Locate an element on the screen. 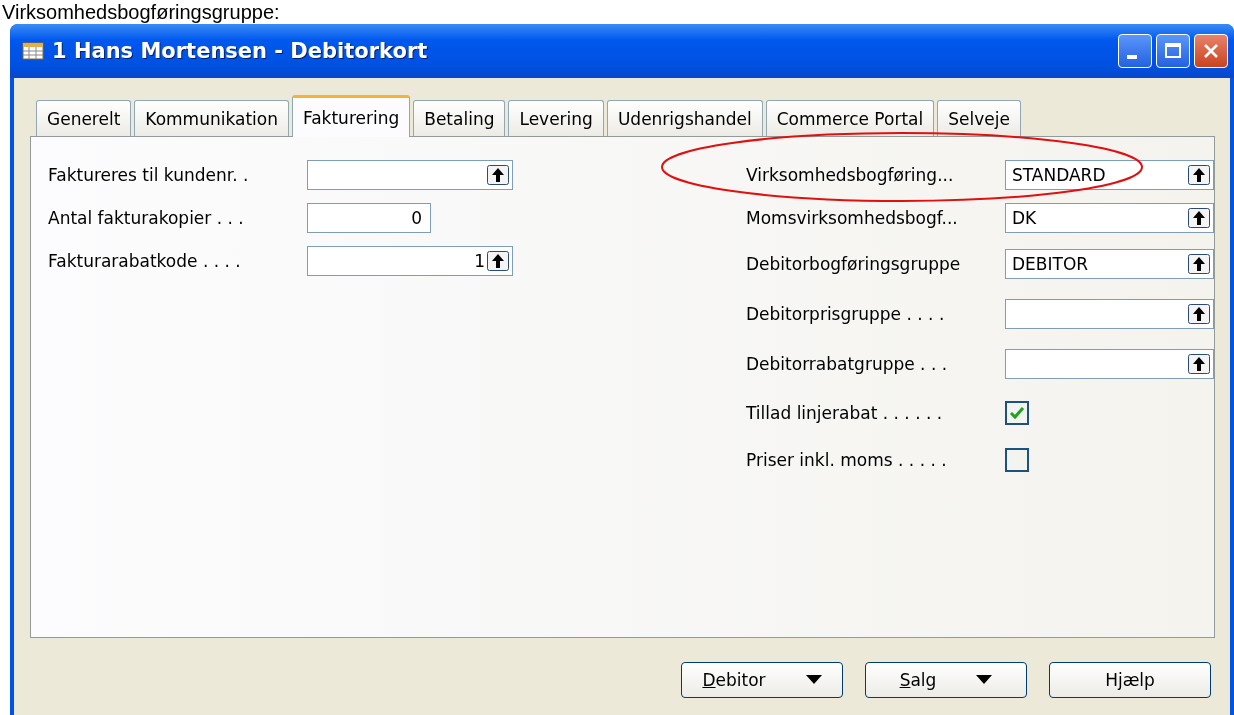 This screenshot has height=715, width=1234. tab: Levering is located at coordinates (556, 118).